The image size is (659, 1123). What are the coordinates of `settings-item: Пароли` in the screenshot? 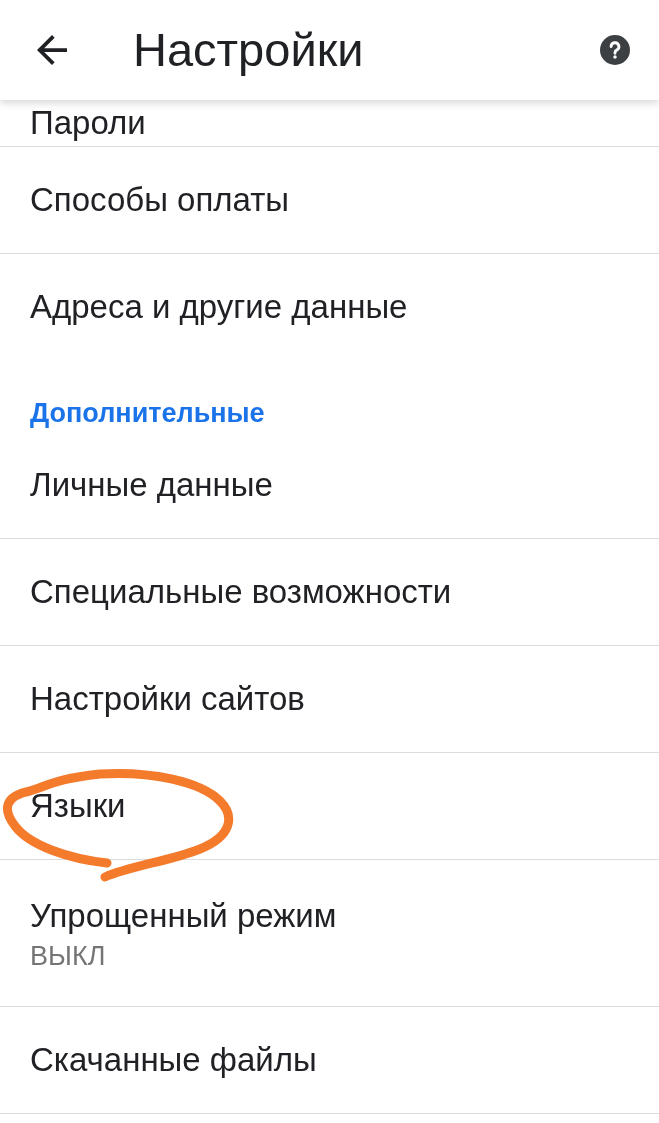 It's located at (329, 123).